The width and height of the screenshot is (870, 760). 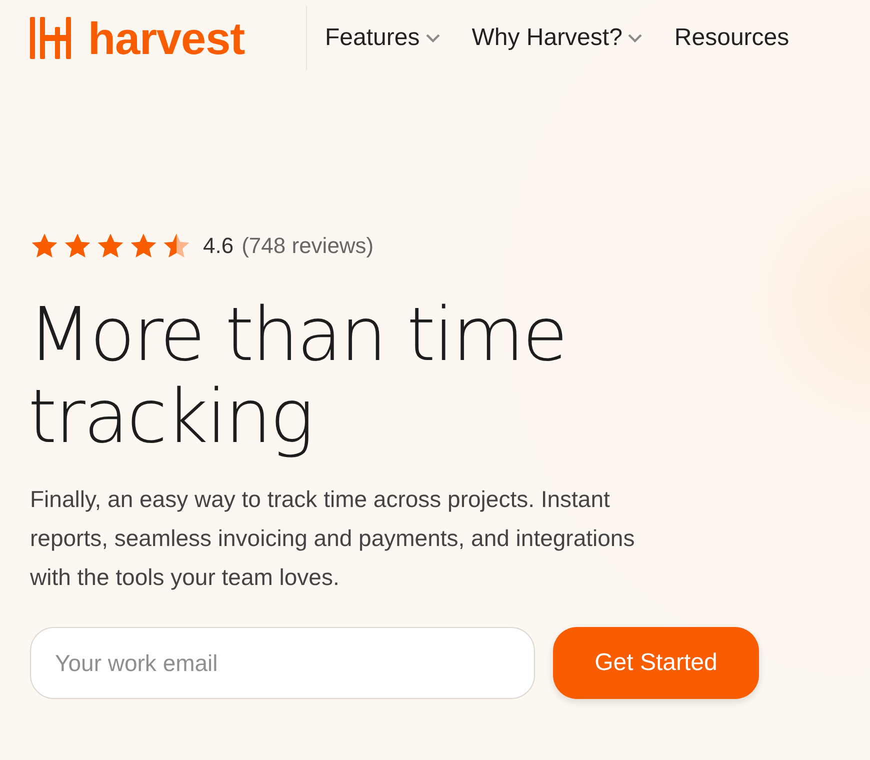 What do you see at coordinates (558, 38) in the screenshot?
I see `nav-link: Why Harvest?` at bounding box center [558, 38].